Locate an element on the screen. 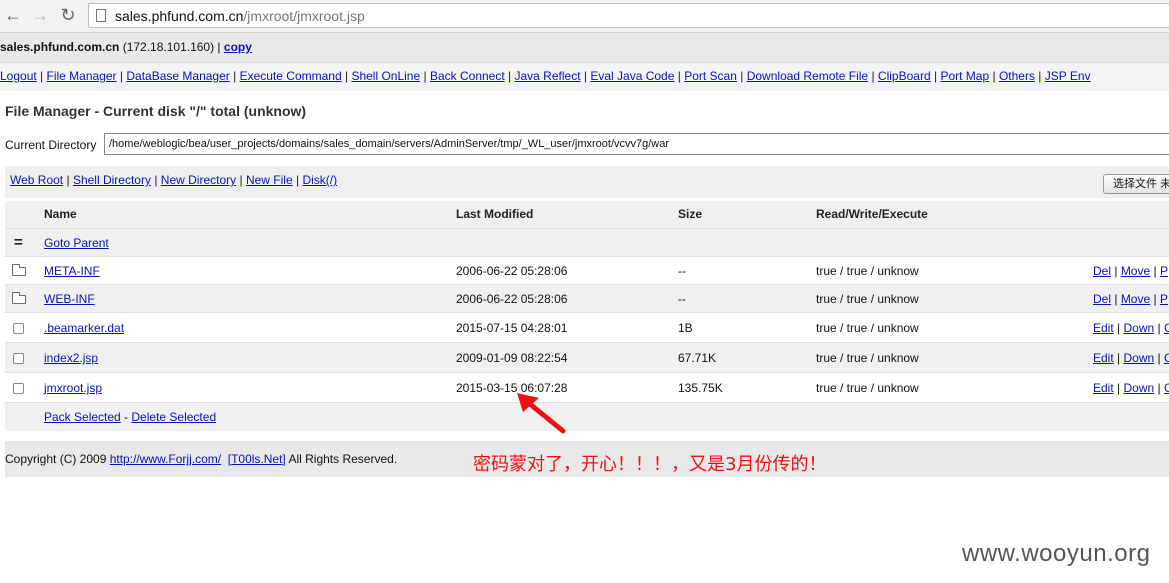 The width and height of the screenshot is (1169, 583). menu-eval-java-code: Eval Java Code is located at coordinates (632, 76).